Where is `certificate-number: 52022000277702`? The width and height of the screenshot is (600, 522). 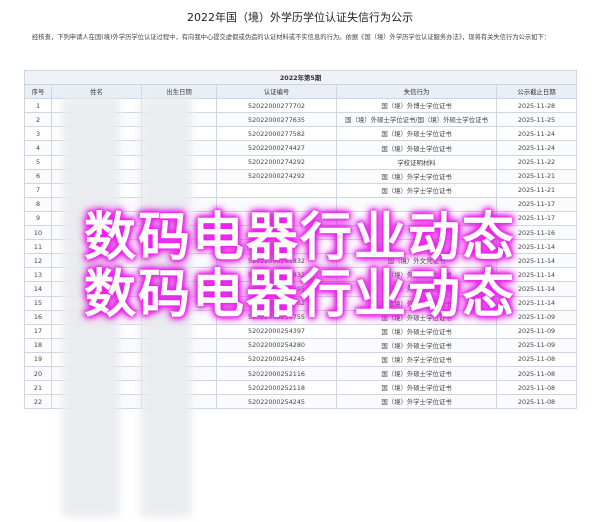 certificate-number: 52022000277702 is located at coordinates (276, 106).